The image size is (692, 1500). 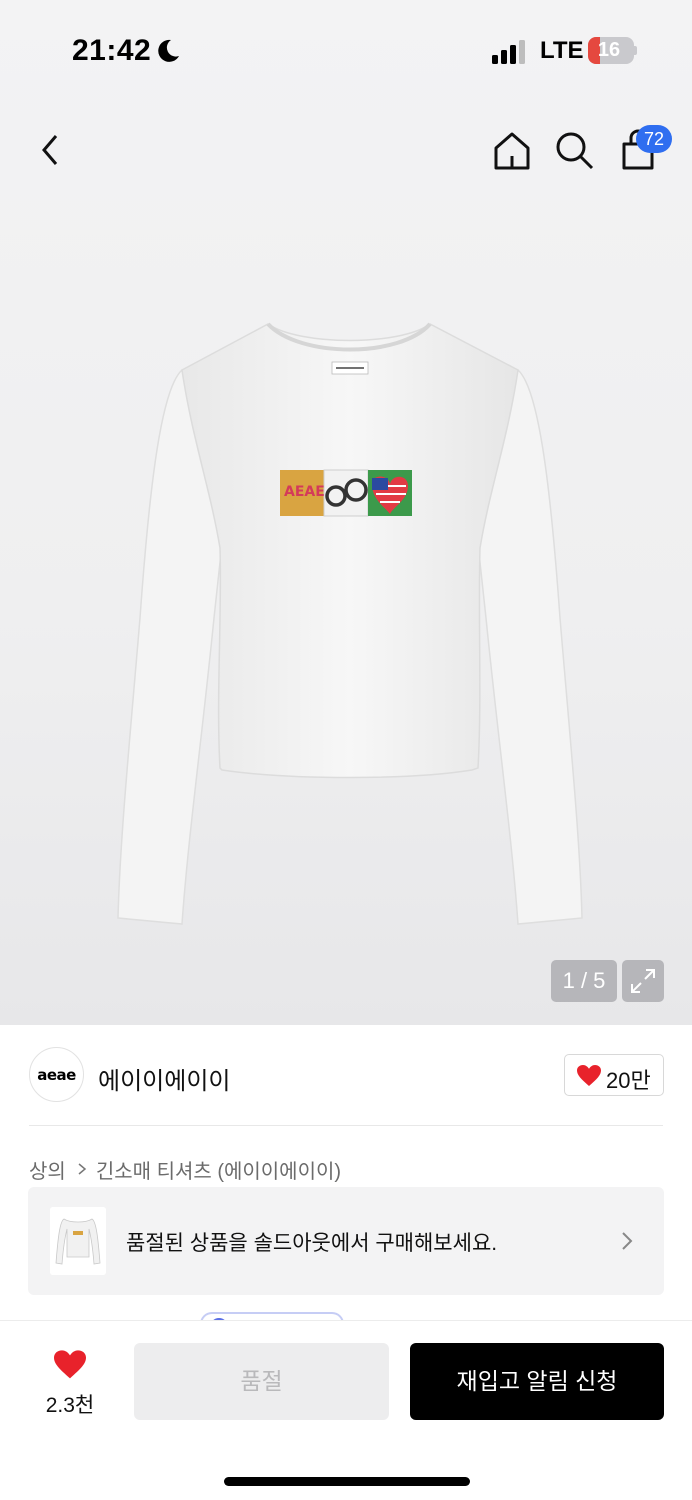 What do you see at coordinates (562, 50) in the screenshot?
I see `network-type: LTE` at bounding box center [562, 50].